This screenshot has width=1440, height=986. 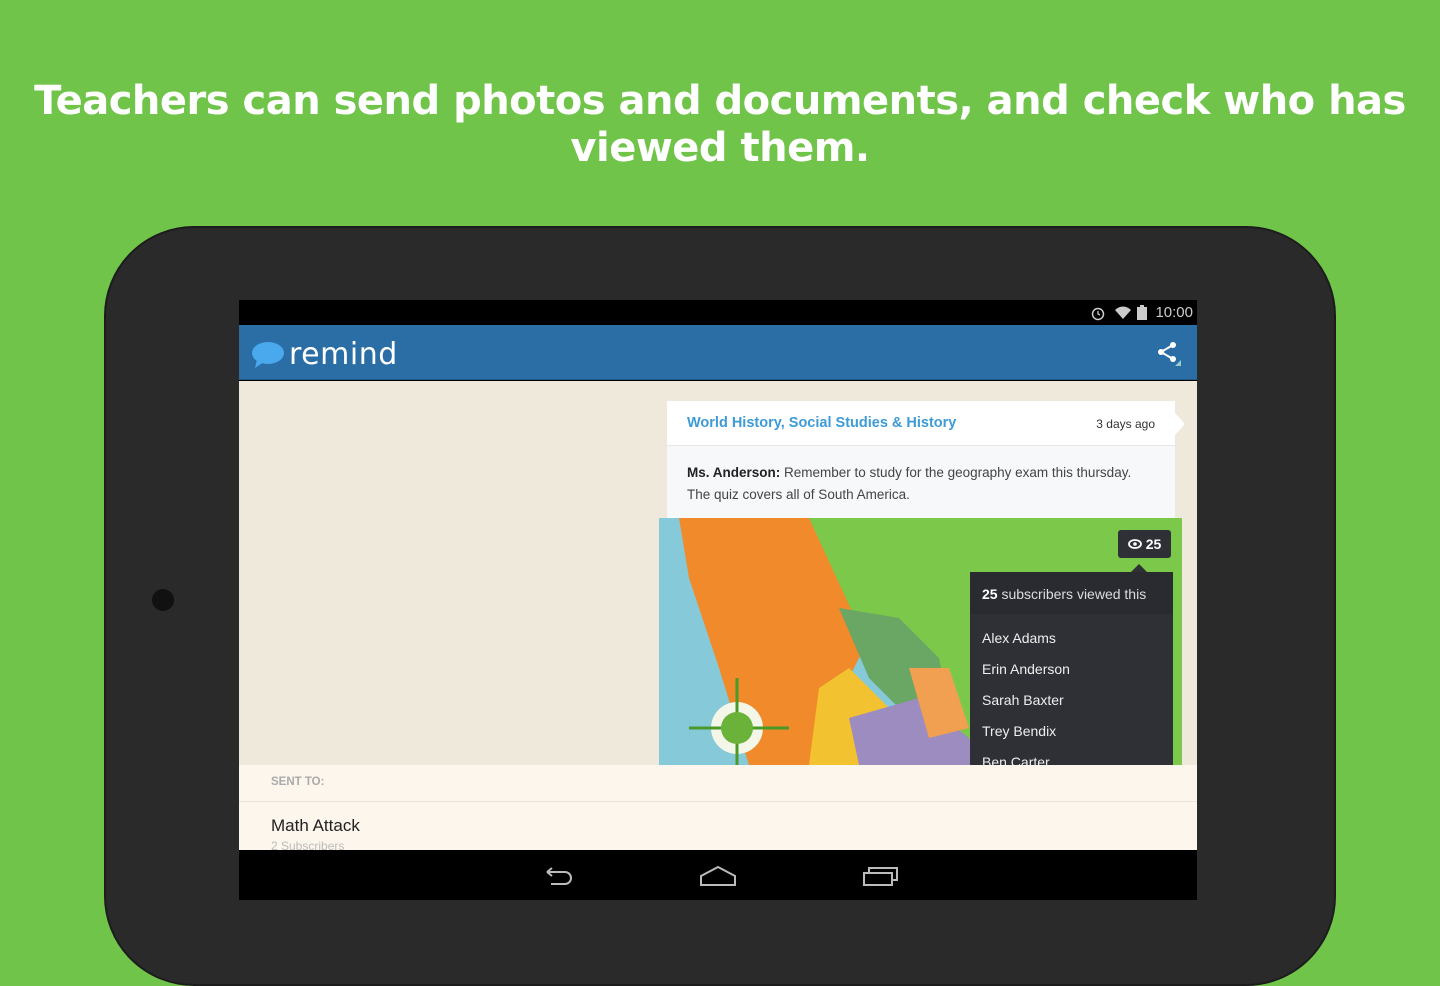 I want to click on recents-icon, so click(x=881, y=876).